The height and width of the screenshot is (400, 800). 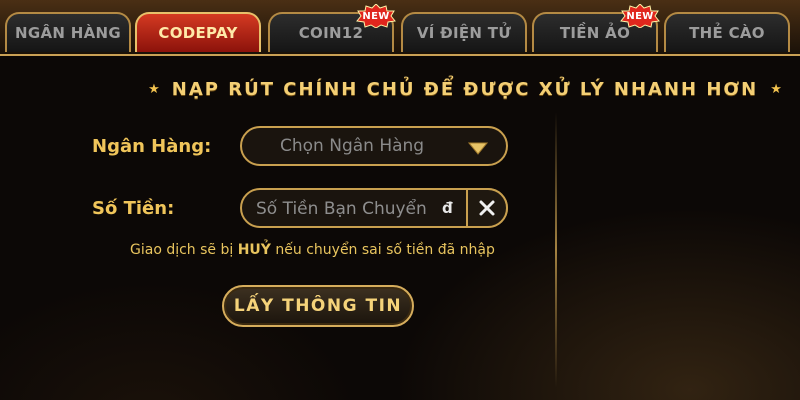 I want to click on tab-label: COIN12, so click(x=331, y=33).